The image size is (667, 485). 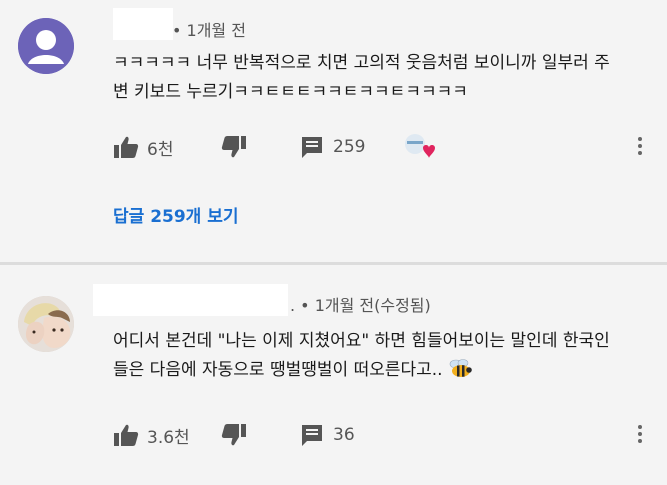 I want to click on like-count: 6천, so click(x=160, y=149).